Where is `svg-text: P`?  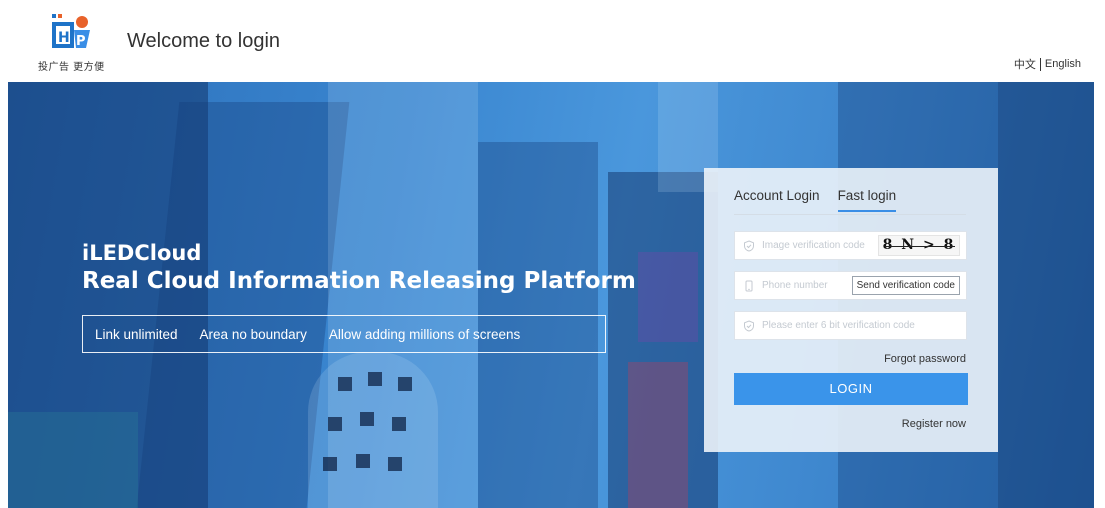
svg-text: P is located at coordinates (81, 41).